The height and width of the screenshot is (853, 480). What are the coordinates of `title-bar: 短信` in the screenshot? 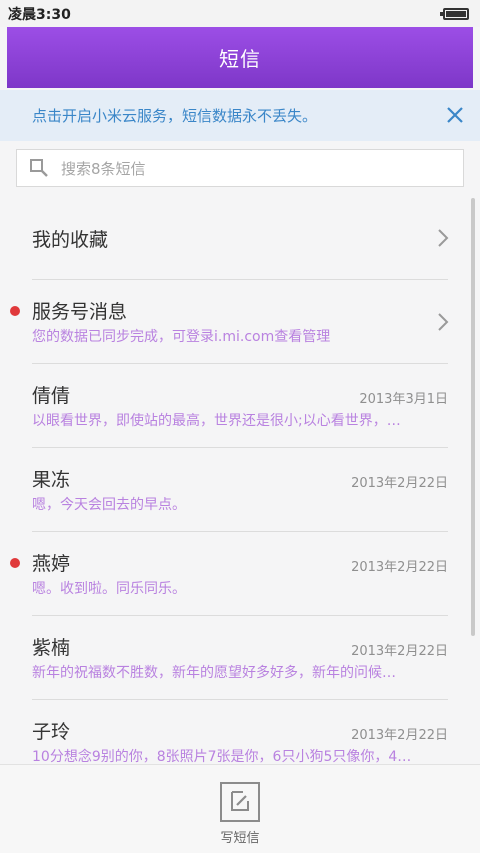 It's located at (240, 57).